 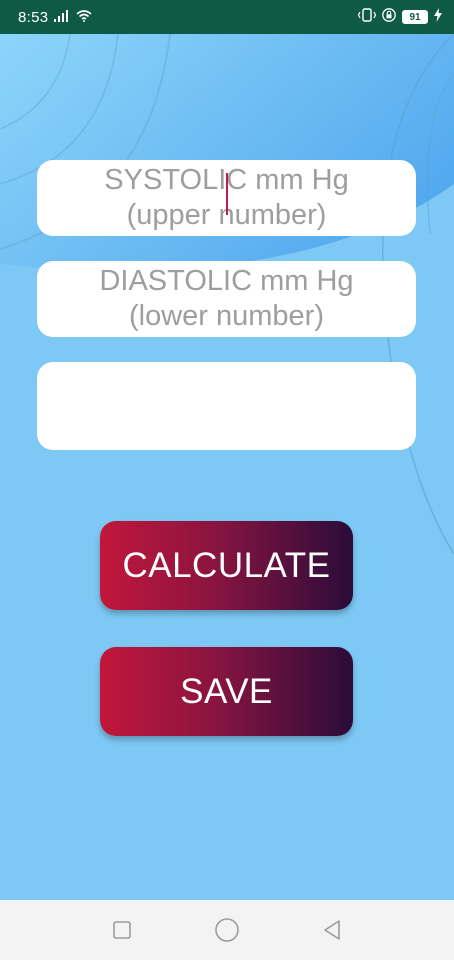 I want to click on status-bar: 8:53 91, so click(x=227, y=17).